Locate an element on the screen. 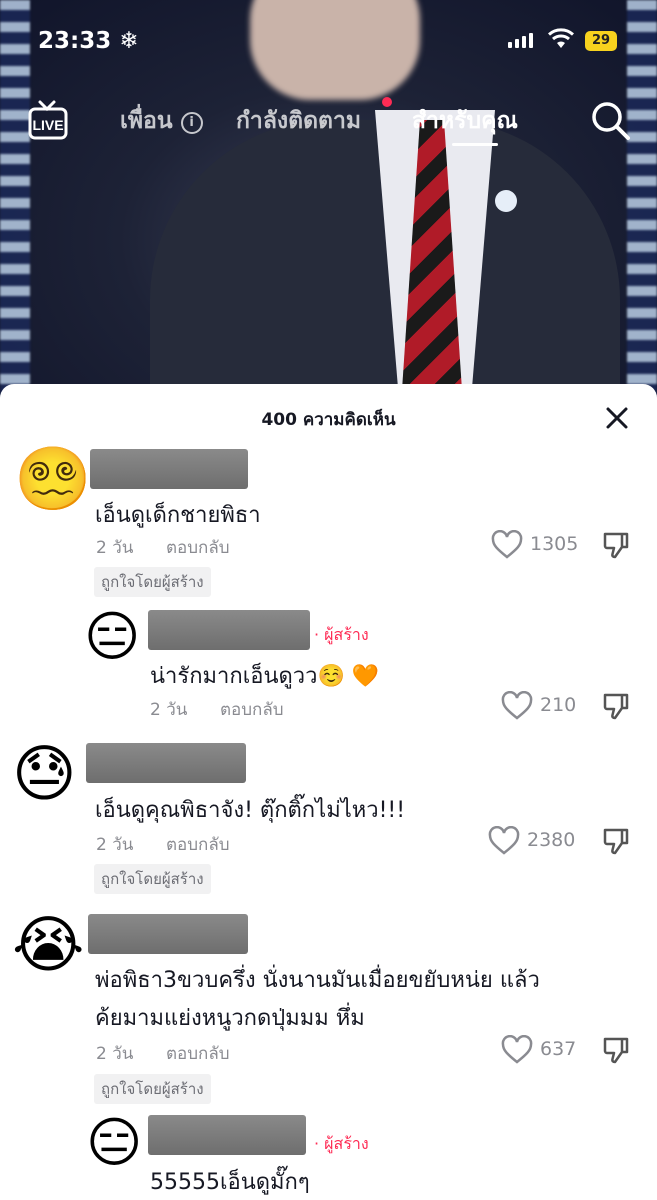  wifi-icon is located at coordinates (561, 38).